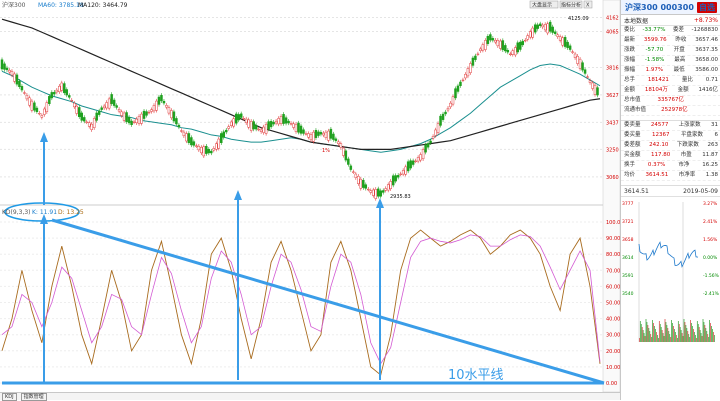  Describe the element at coordinates (659, 7) in the screenshot. I see `panel-title: 沪深300 000300` at that location.